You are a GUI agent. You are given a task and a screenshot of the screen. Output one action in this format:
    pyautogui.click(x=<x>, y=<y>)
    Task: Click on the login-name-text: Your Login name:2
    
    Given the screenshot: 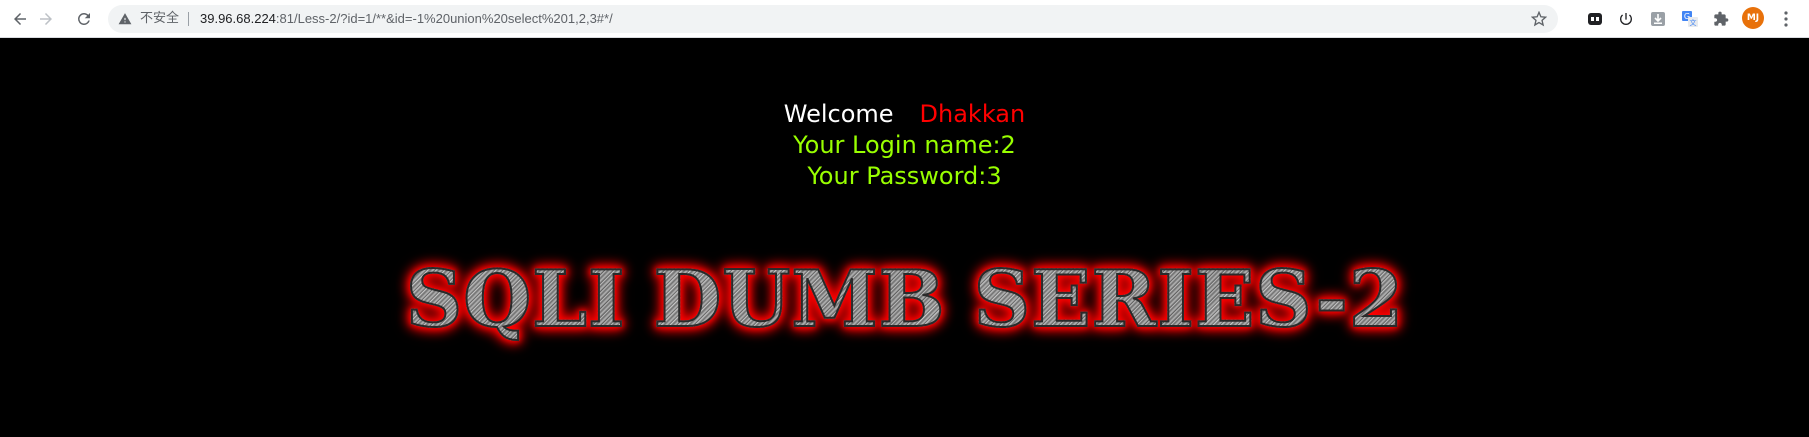 What is the action you would take?
    pyautogui.click(x=904, y=145)
    